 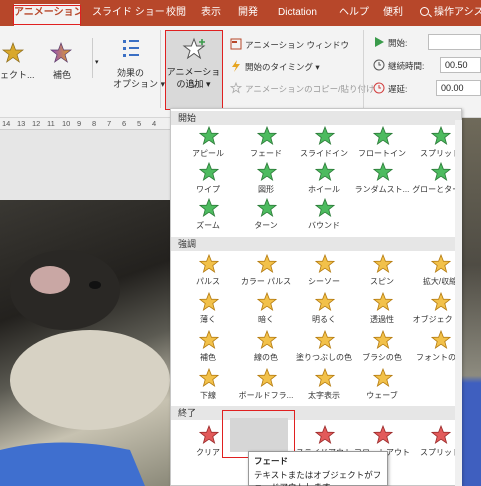 I want to click on ruler-tick: 6, so click(x=124, y=123).